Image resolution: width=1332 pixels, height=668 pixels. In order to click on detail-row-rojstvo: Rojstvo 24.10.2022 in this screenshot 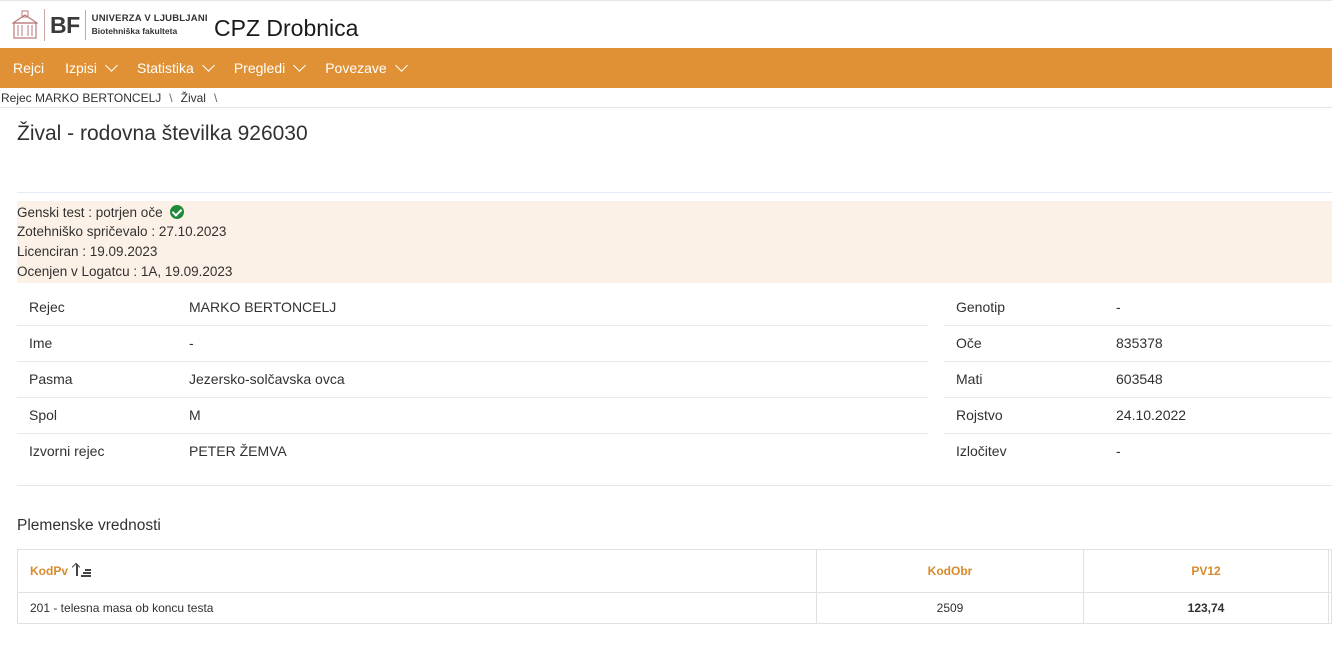, I will do `click(1138, 416)`.